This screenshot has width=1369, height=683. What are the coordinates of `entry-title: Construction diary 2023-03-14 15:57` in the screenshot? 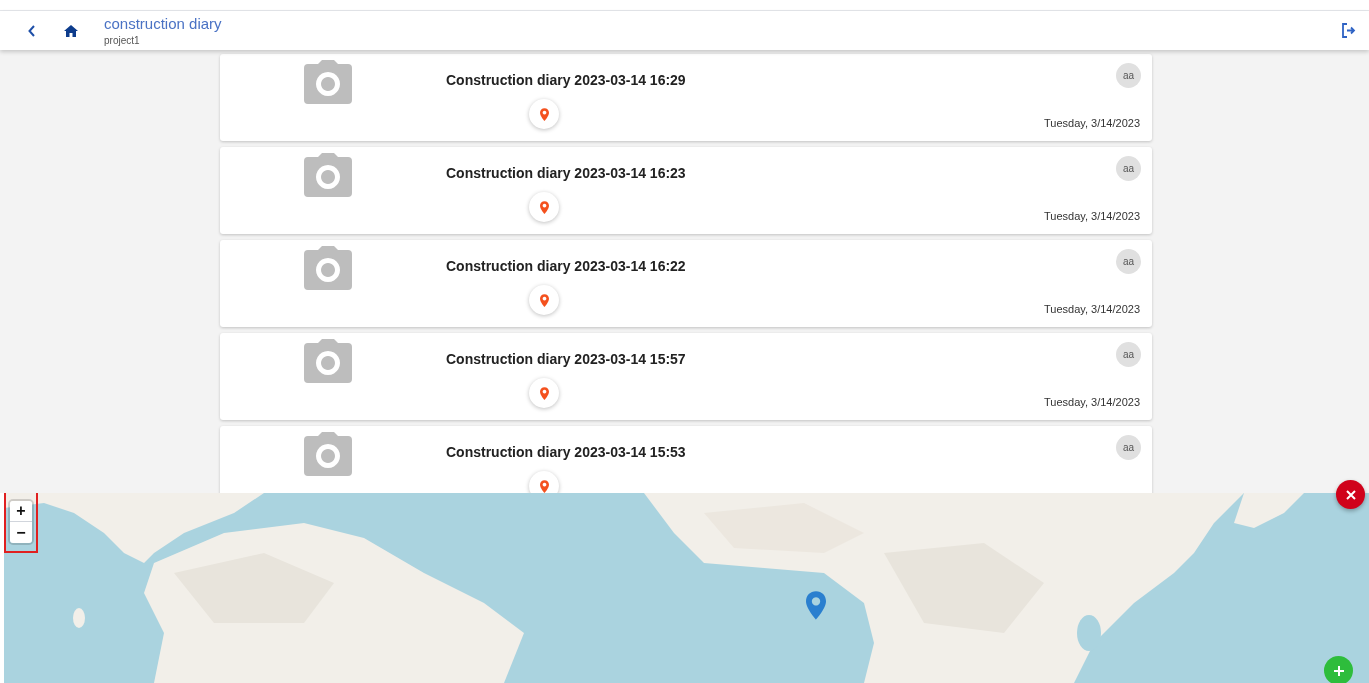 It's located at (566, 359).